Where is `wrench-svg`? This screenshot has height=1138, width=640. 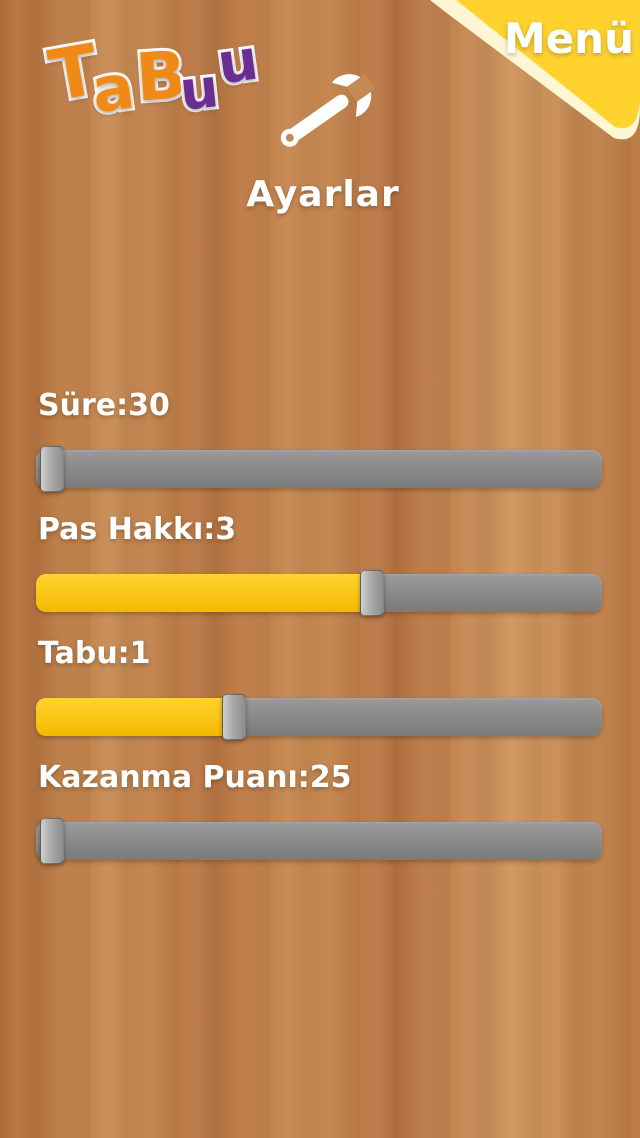
wrench-svg is located at coordinates (328, 110).